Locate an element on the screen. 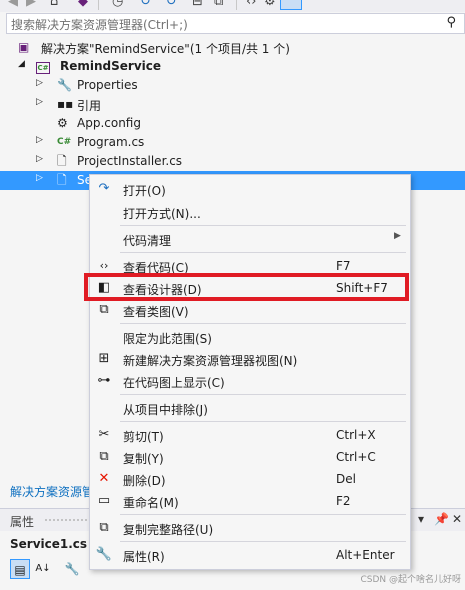 The width and height of the screenshot is (465, 590). menu-item-show-on-code-map: ⊶ 在代码图上显示(C) is located at coordinates (250, 381).